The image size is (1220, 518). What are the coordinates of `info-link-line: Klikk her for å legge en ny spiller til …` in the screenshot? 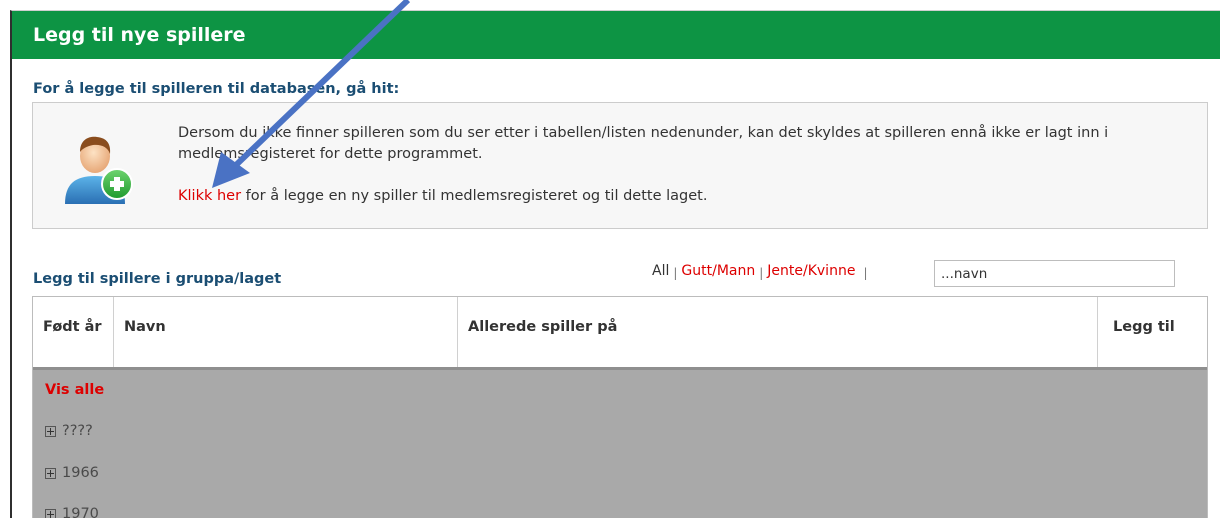 It's located at (688, 196).